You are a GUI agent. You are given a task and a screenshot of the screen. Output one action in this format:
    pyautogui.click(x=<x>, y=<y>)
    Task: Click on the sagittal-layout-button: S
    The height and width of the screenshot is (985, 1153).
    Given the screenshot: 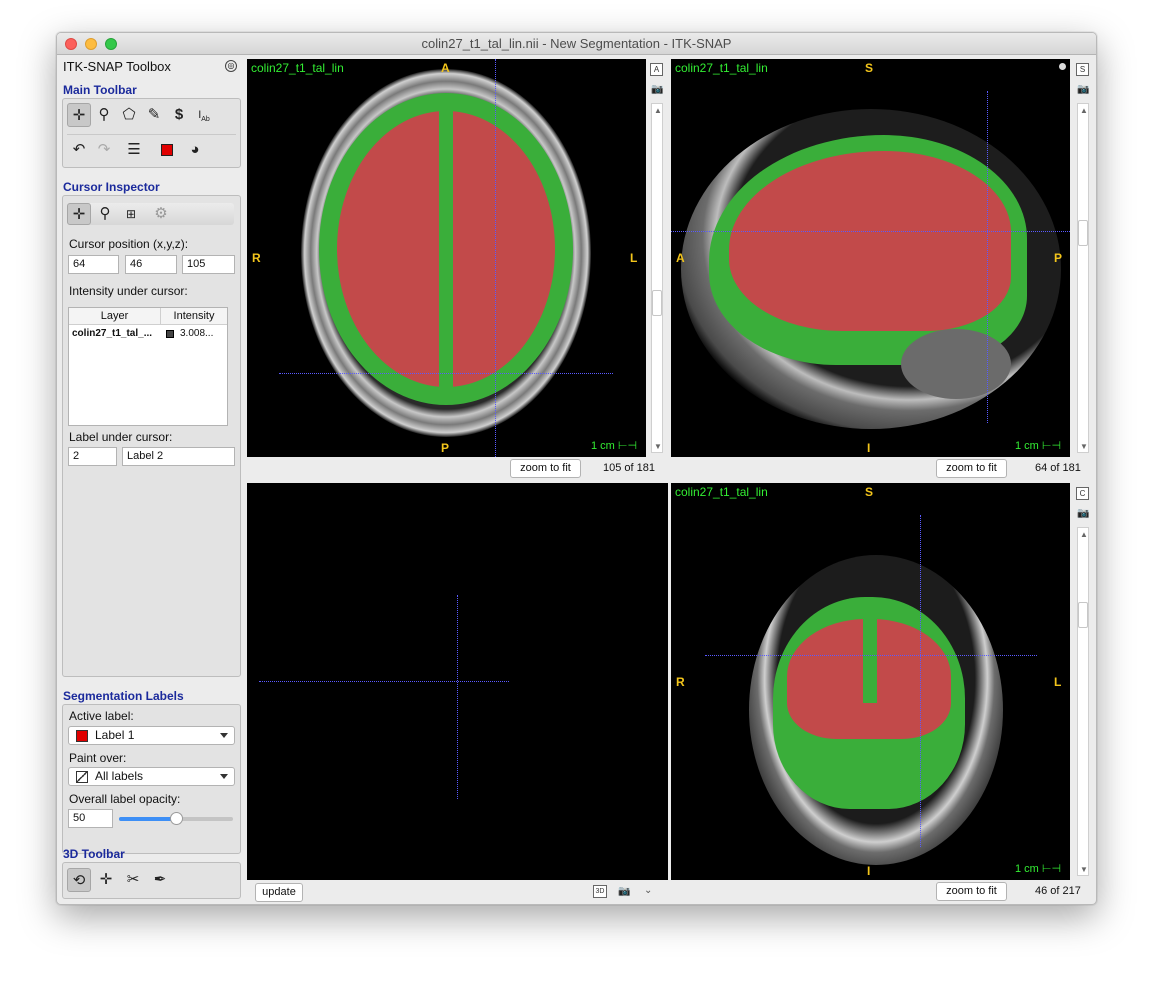 What is the action you would take?
    pyautogui.click(x=1082, y=69)
    